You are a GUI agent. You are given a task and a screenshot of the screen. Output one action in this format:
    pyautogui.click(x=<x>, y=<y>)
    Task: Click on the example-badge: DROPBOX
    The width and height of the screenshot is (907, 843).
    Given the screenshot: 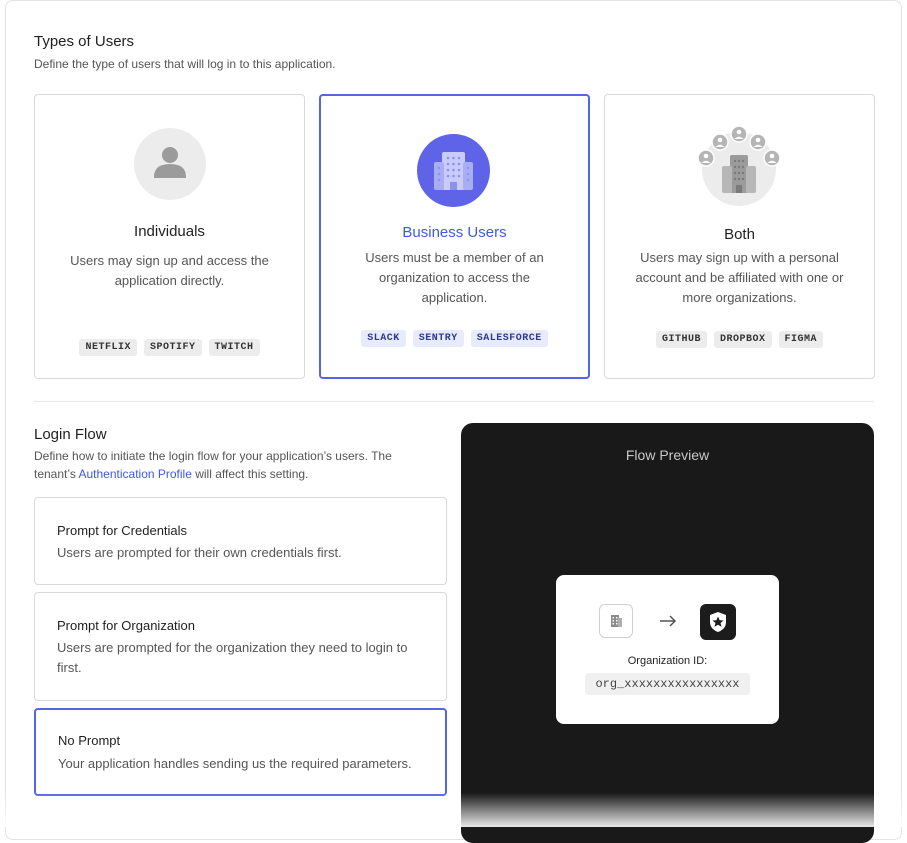 What is the action you would take?
    pyautogui.click(x=742, y=339)
    